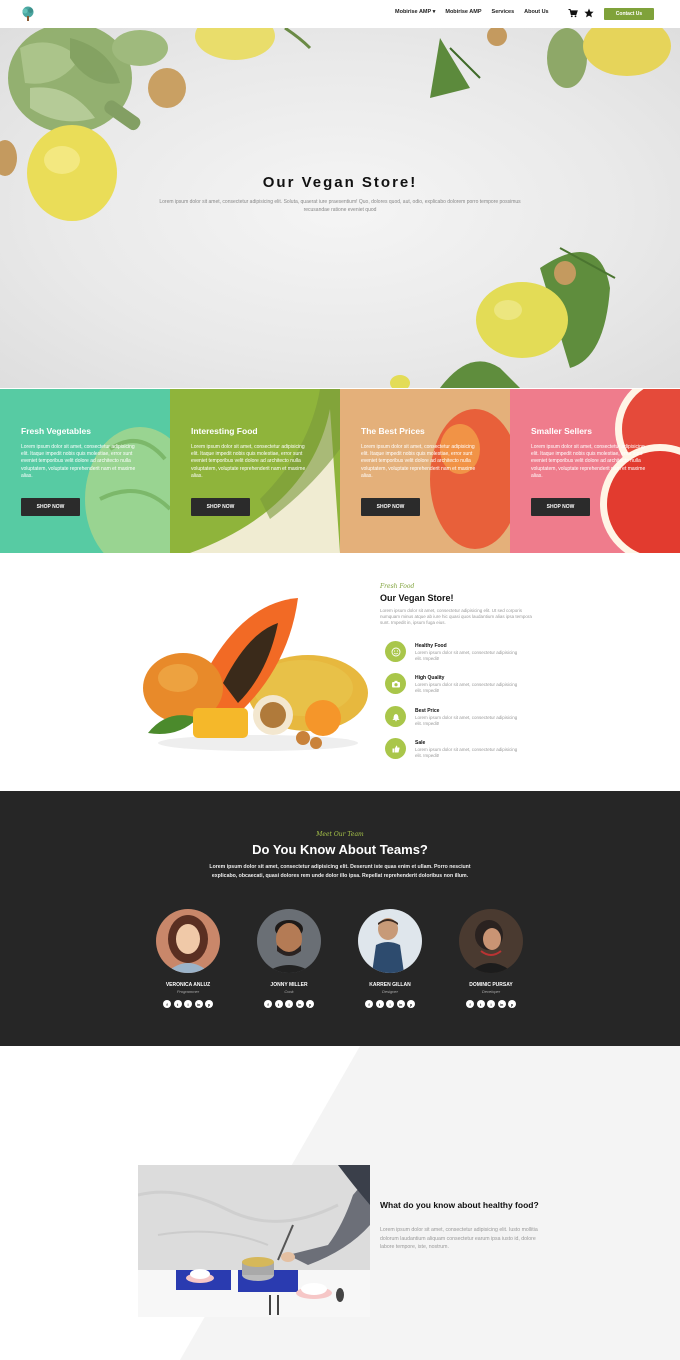  I want to click on member-role: Developer, so click(491, 991).